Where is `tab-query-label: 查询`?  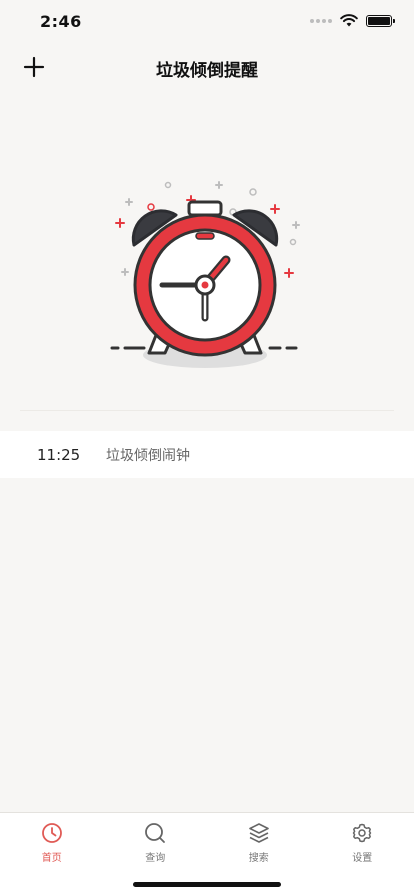
tab-query-label: 查询 is located at coordinates (155, 858).